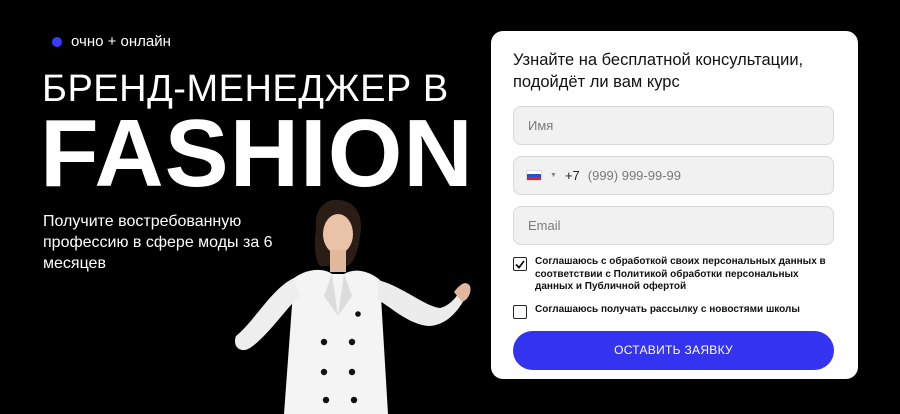 This screenshot has width=900, height=414. What do you see at coordinates (572, 175) in the screenshot?
I see `phone-prefix: +7` at bounding box center [572, 175].